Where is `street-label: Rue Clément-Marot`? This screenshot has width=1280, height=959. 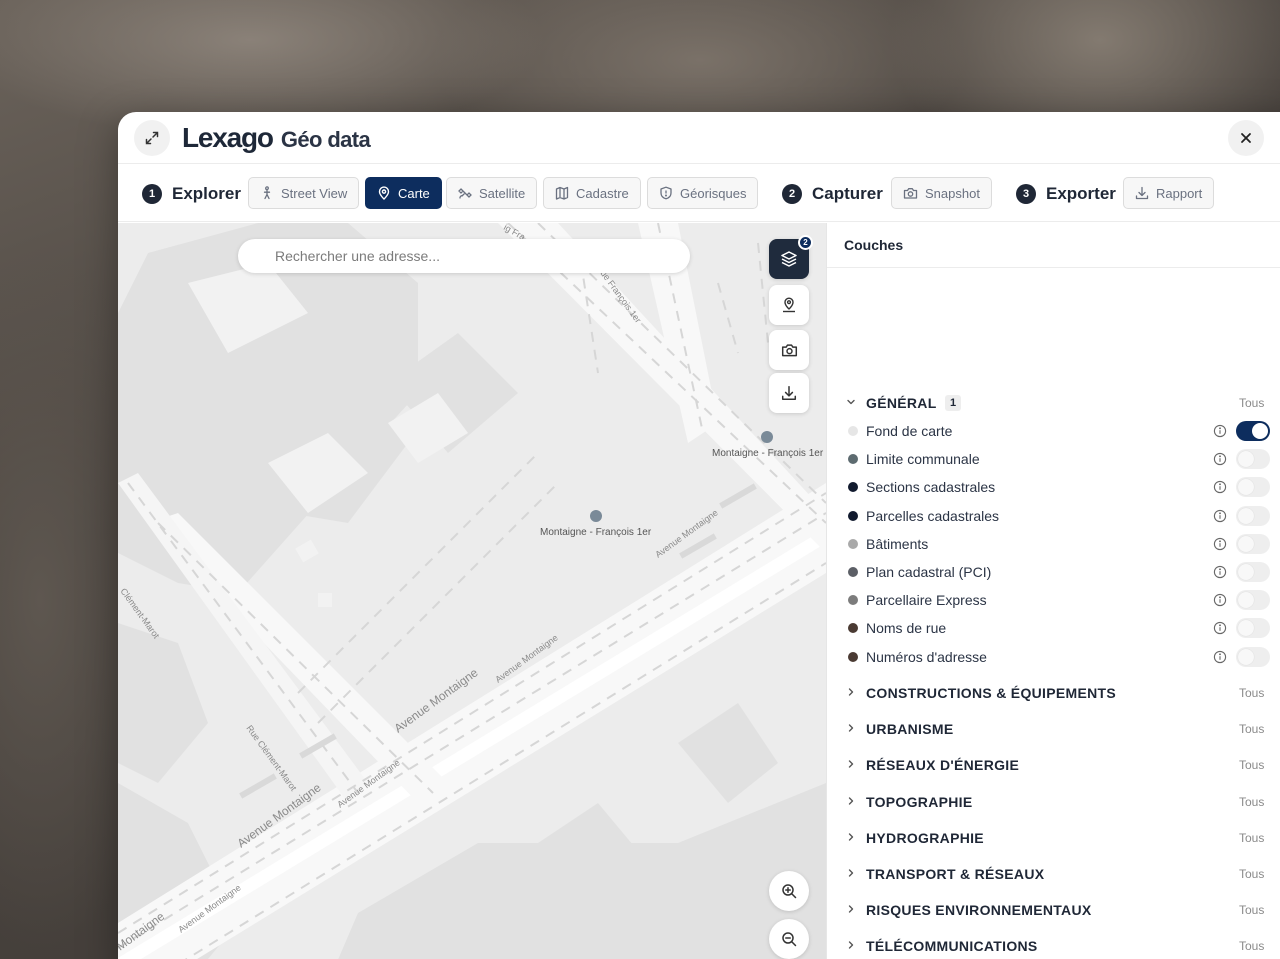
street-label: Rue Clément-Marot is located at coordinates (271, 758).